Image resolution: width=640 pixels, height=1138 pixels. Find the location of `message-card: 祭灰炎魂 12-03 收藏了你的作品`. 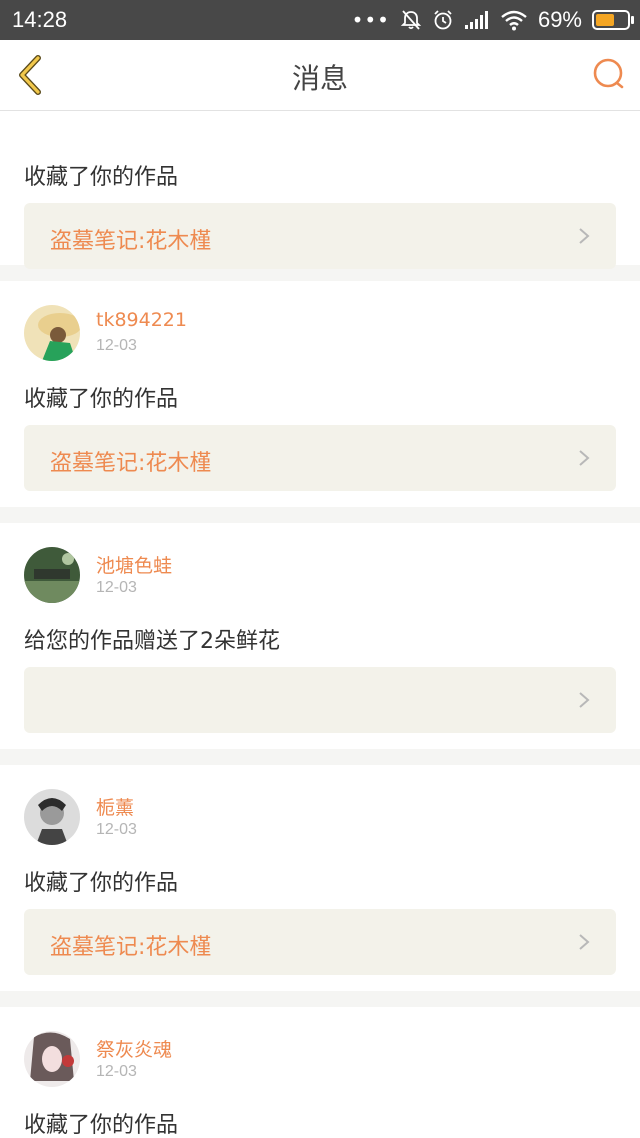

message-card: 祭灰炎魂 12-03 收藏了你的作品 is located at coordinates (320, 1072).